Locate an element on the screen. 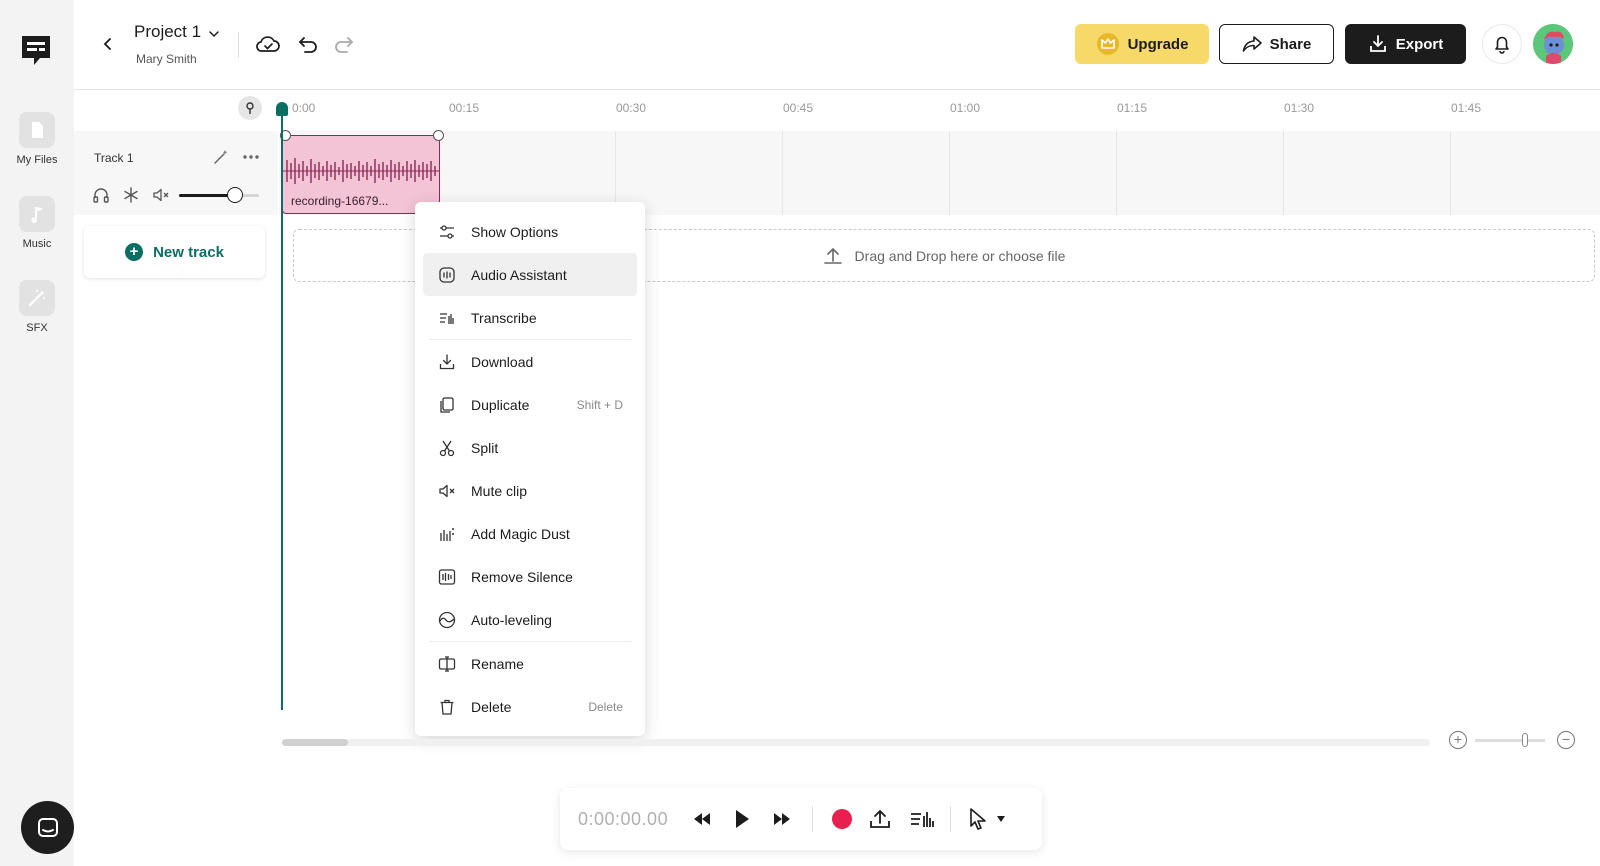 This screenshot has width=1600, height=866. menu-item-mute-clip: Mute clip is located at coordinates (530, 490).